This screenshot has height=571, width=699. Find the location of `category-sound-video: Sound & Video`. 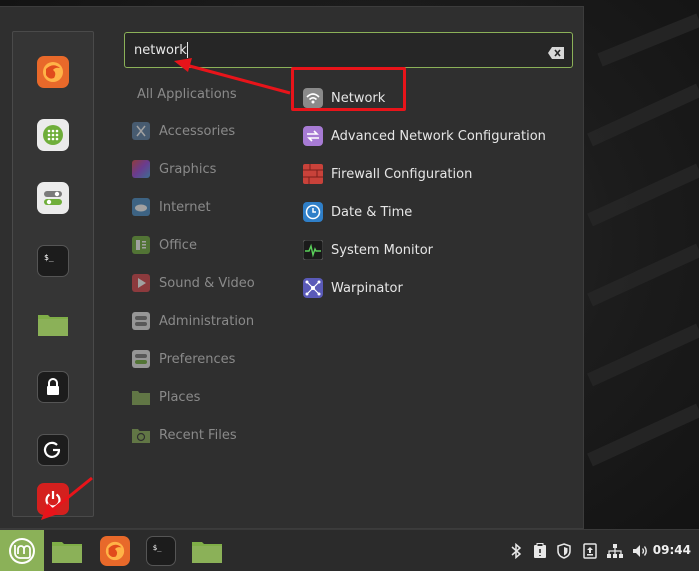

category-sound-video: Sound & Video is located at coordinates (206, 283).